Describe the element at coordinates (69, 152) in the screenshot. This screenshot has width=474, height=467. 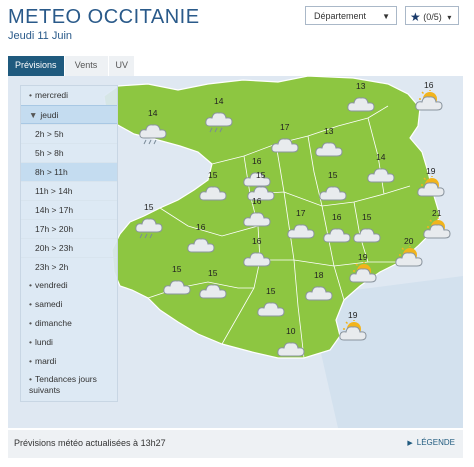
I see `menu-slot: 5h > 8h` at that location.